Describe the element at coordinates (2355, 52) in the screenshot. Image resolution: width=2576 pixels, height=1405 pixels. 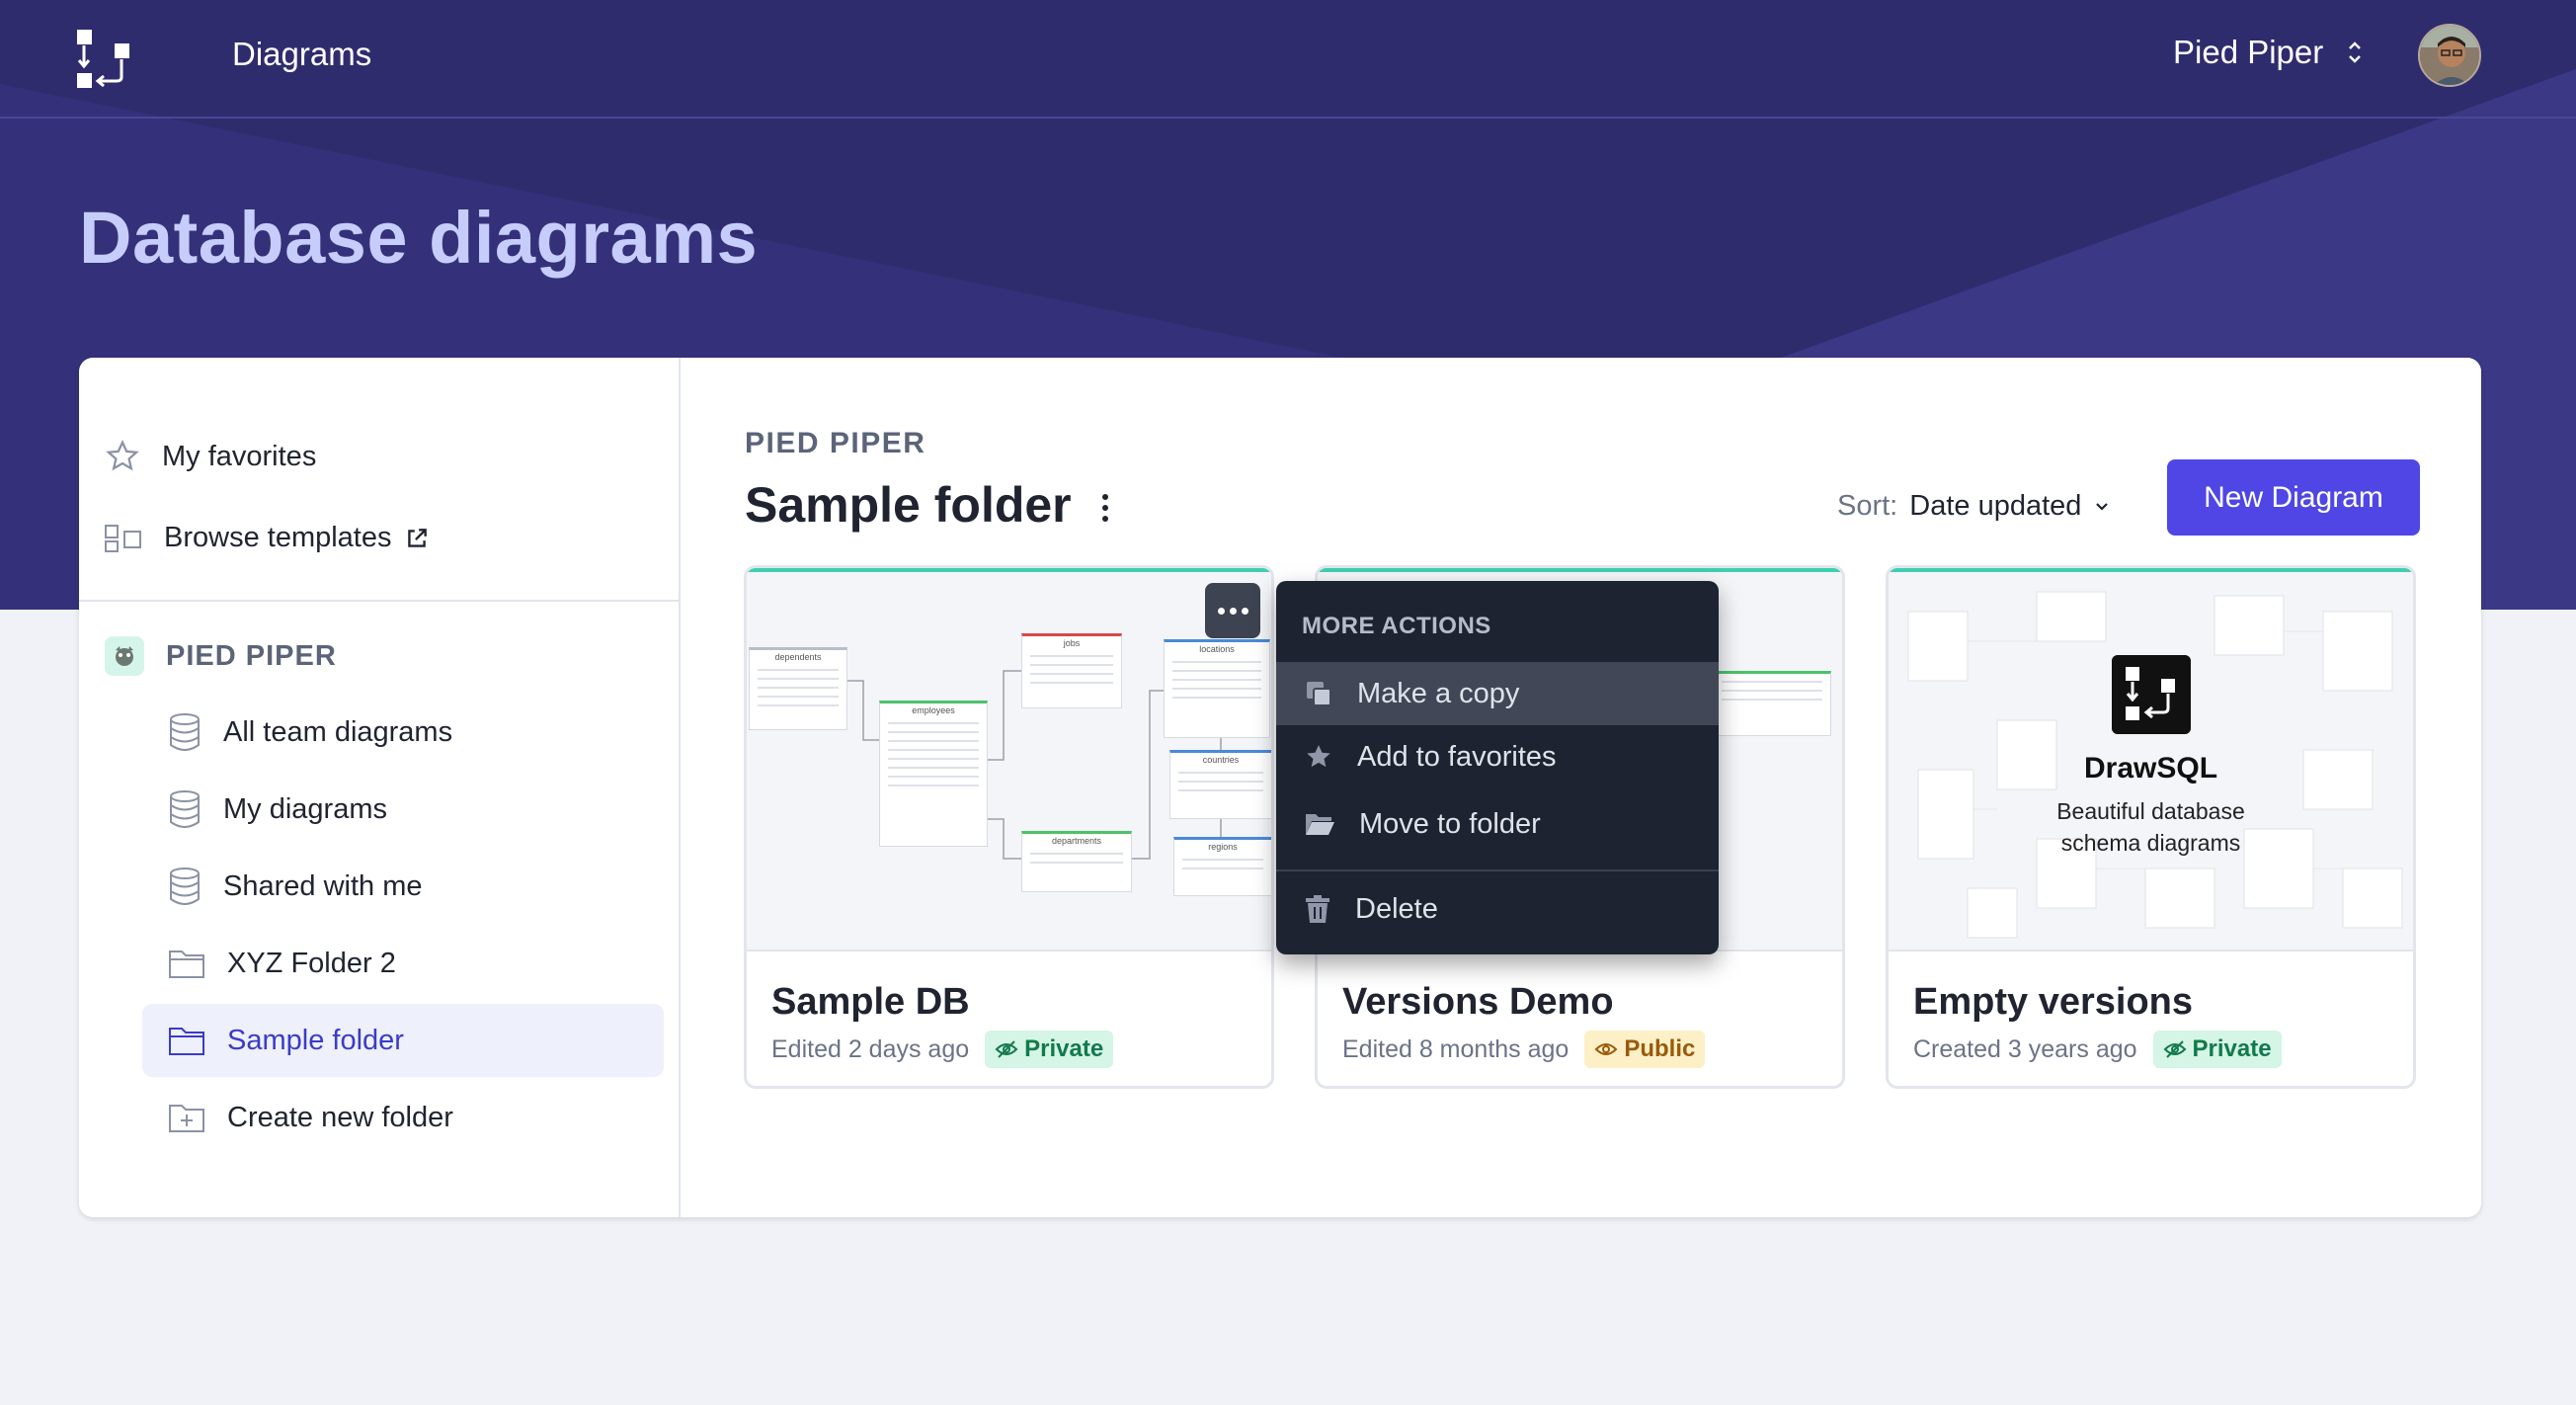
I see `chevron-up-down-icon` at that location.